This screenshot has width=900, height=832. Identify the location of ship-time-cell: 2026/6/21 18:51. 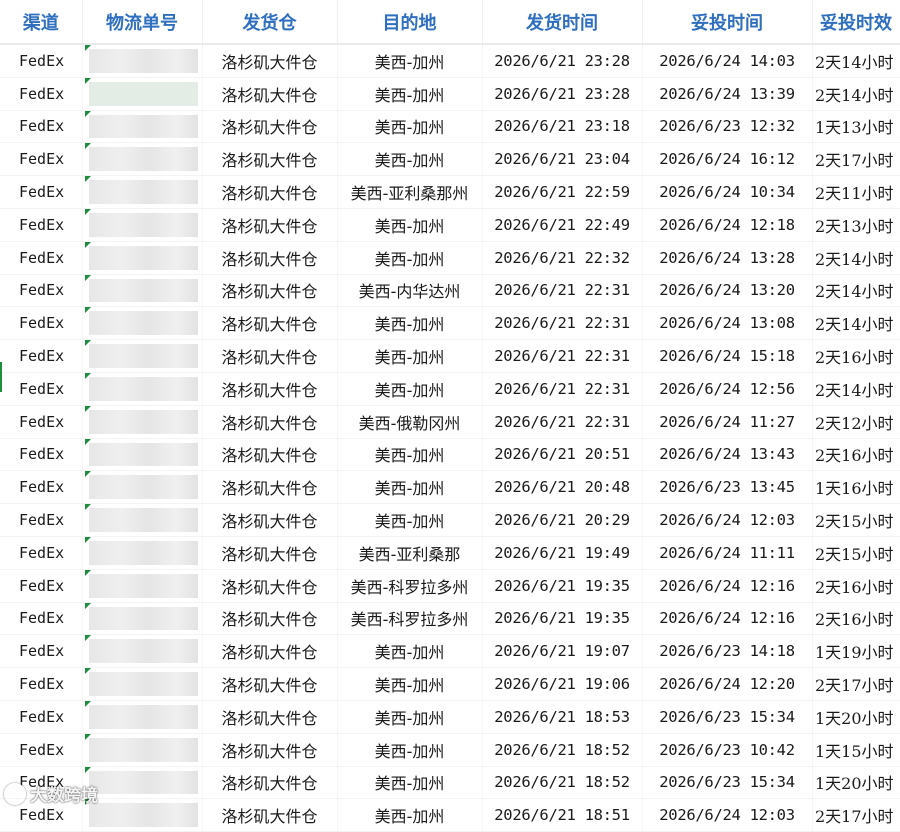
(562, 815).